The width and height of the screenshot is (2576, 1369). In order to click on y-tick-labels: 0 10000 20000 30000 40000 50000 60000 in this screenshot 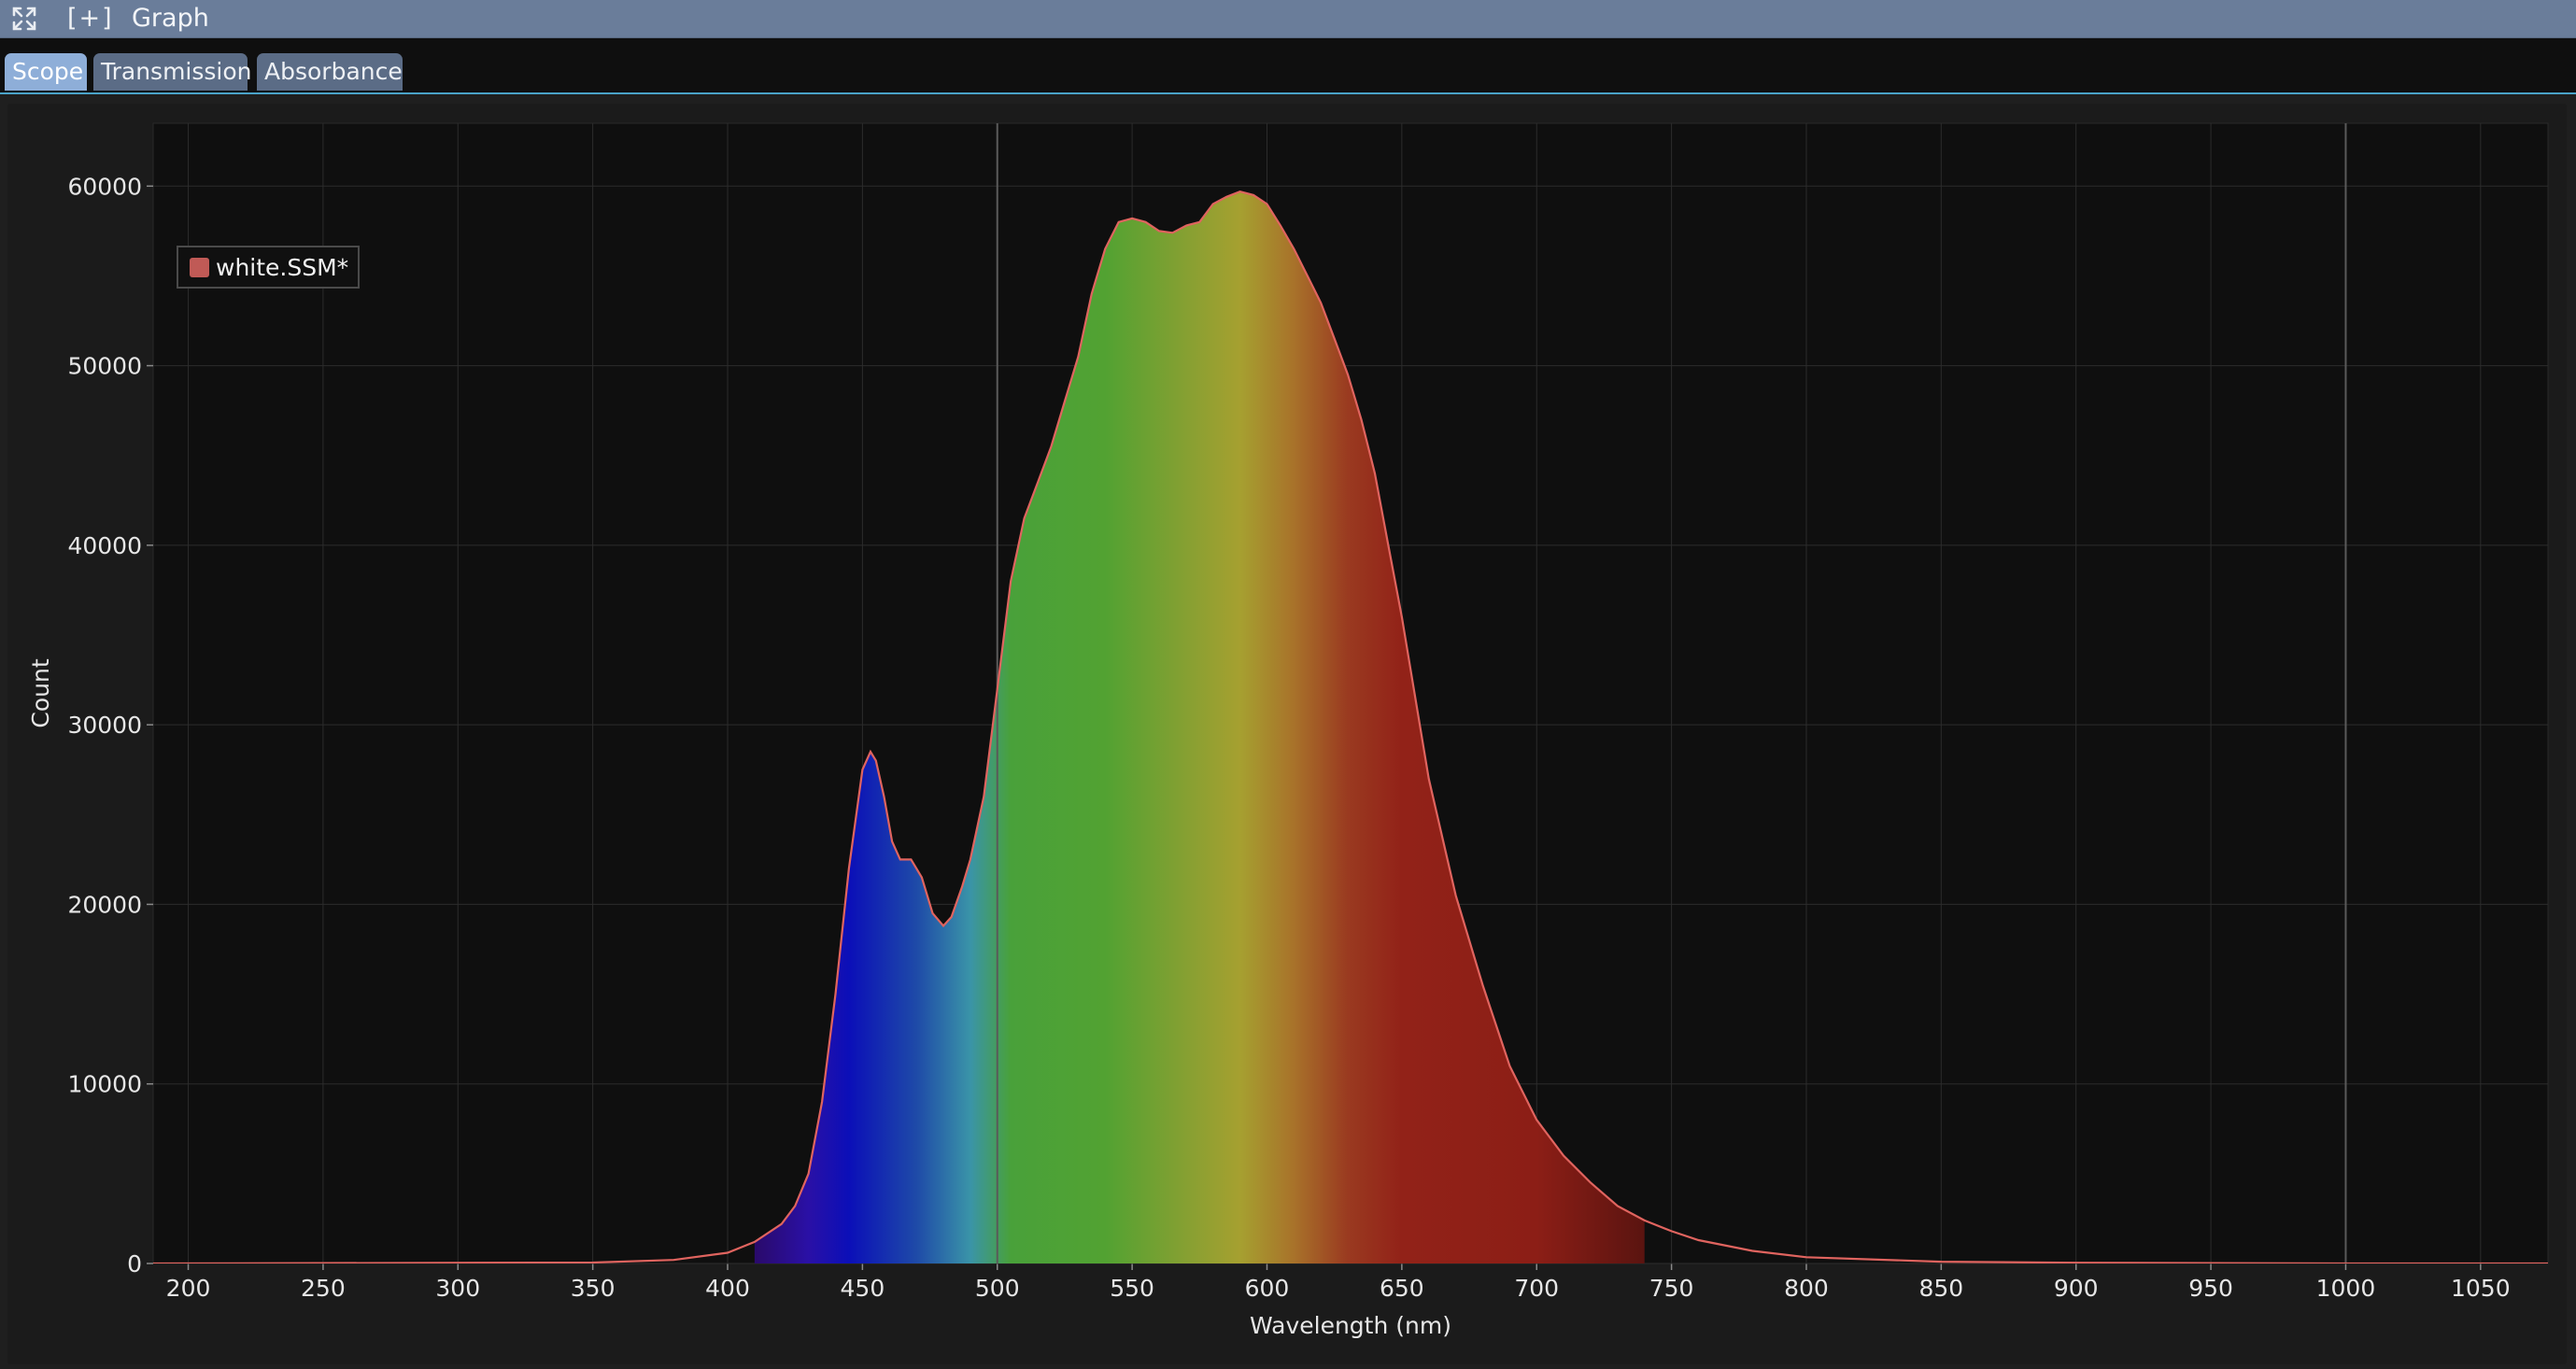, I will do `click(104, 725)`.